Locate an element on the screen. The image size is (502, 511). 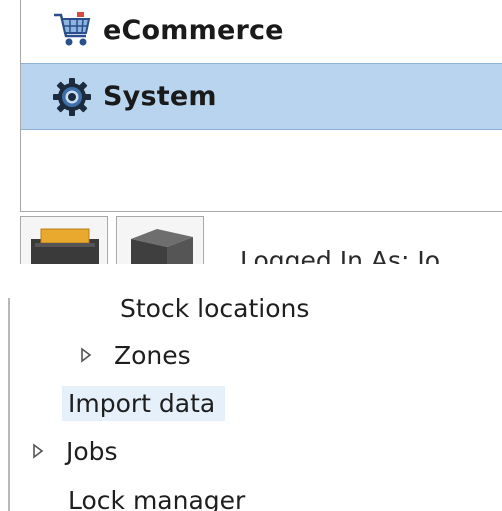
nav-item-label: System is located at coordinates (160, 96).